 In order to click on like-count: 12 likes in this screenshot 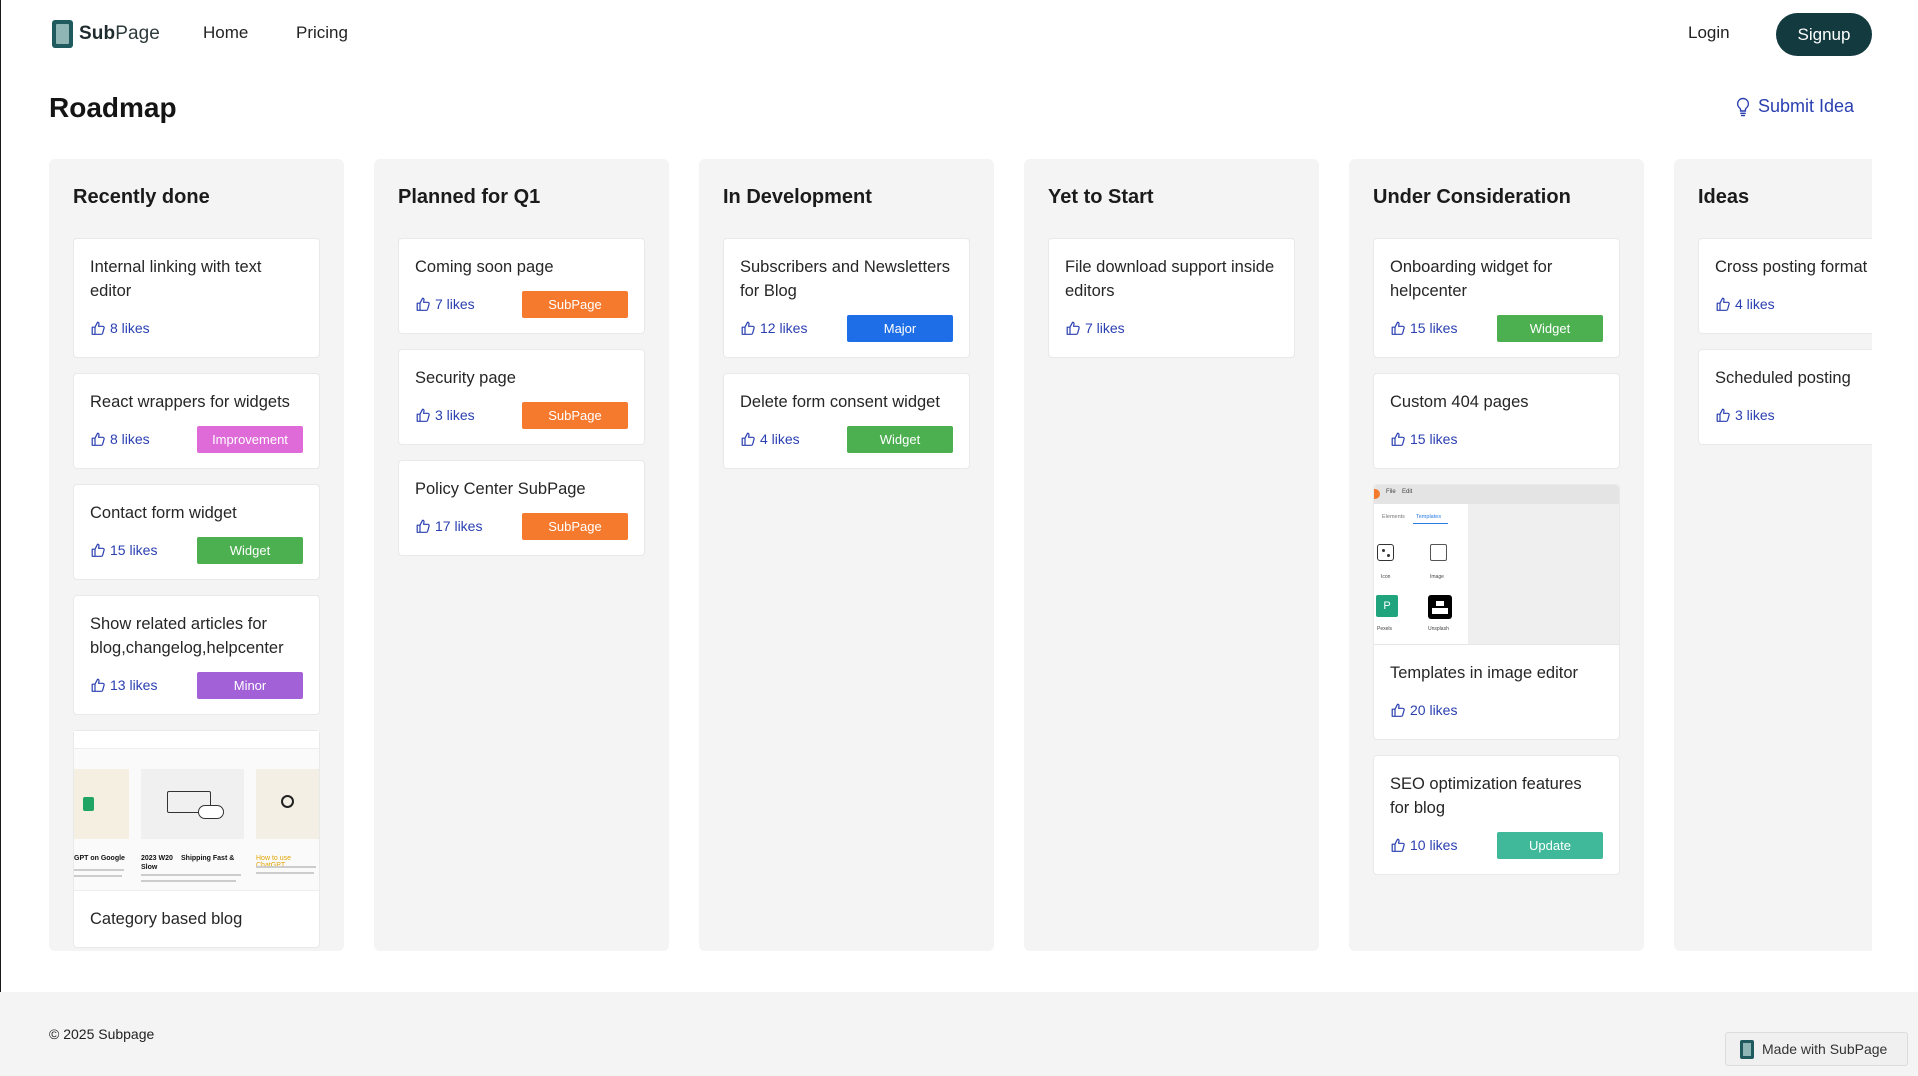, I will do `click(784, 328)`.